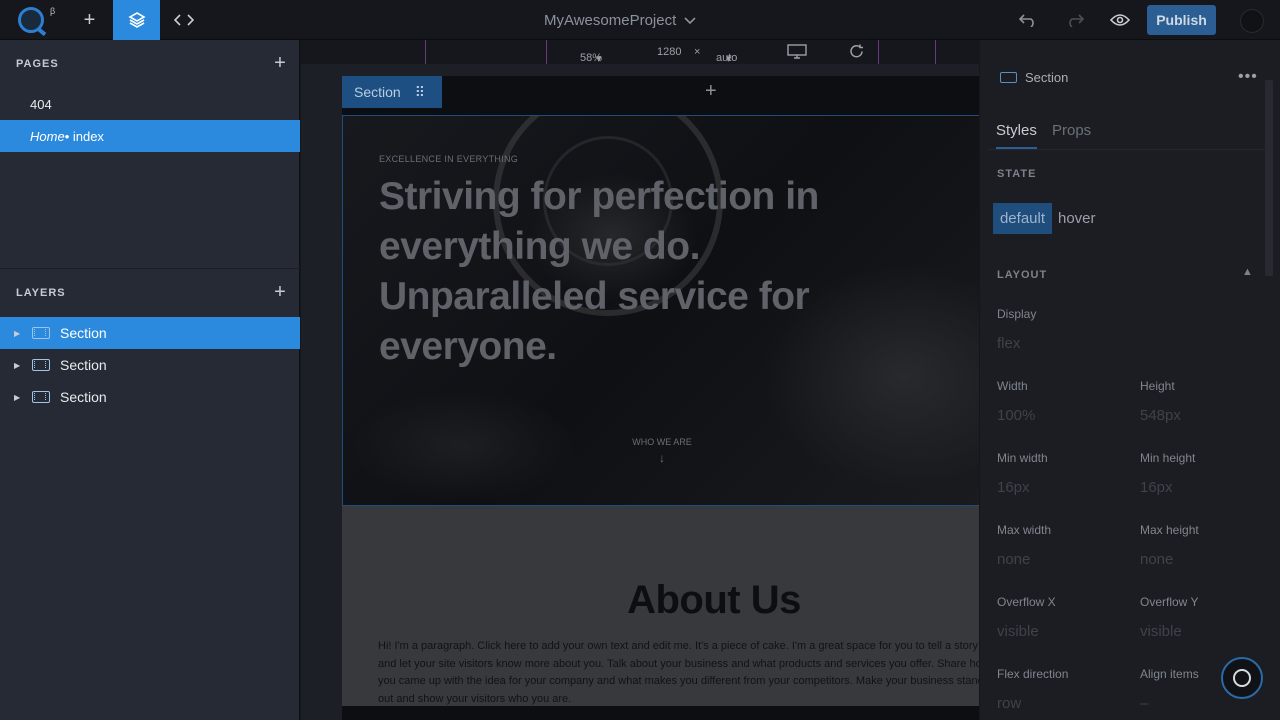 The height and width of the screenshot is (720, 1280). I want to click on undo-icon, so click(1026, 20).